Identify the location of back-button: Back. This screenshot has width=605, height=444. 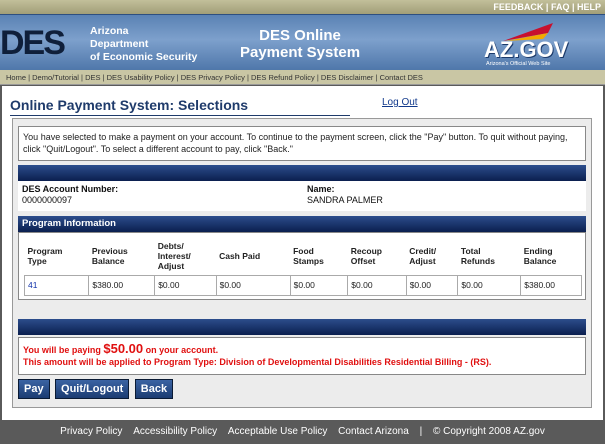
(154, 389).